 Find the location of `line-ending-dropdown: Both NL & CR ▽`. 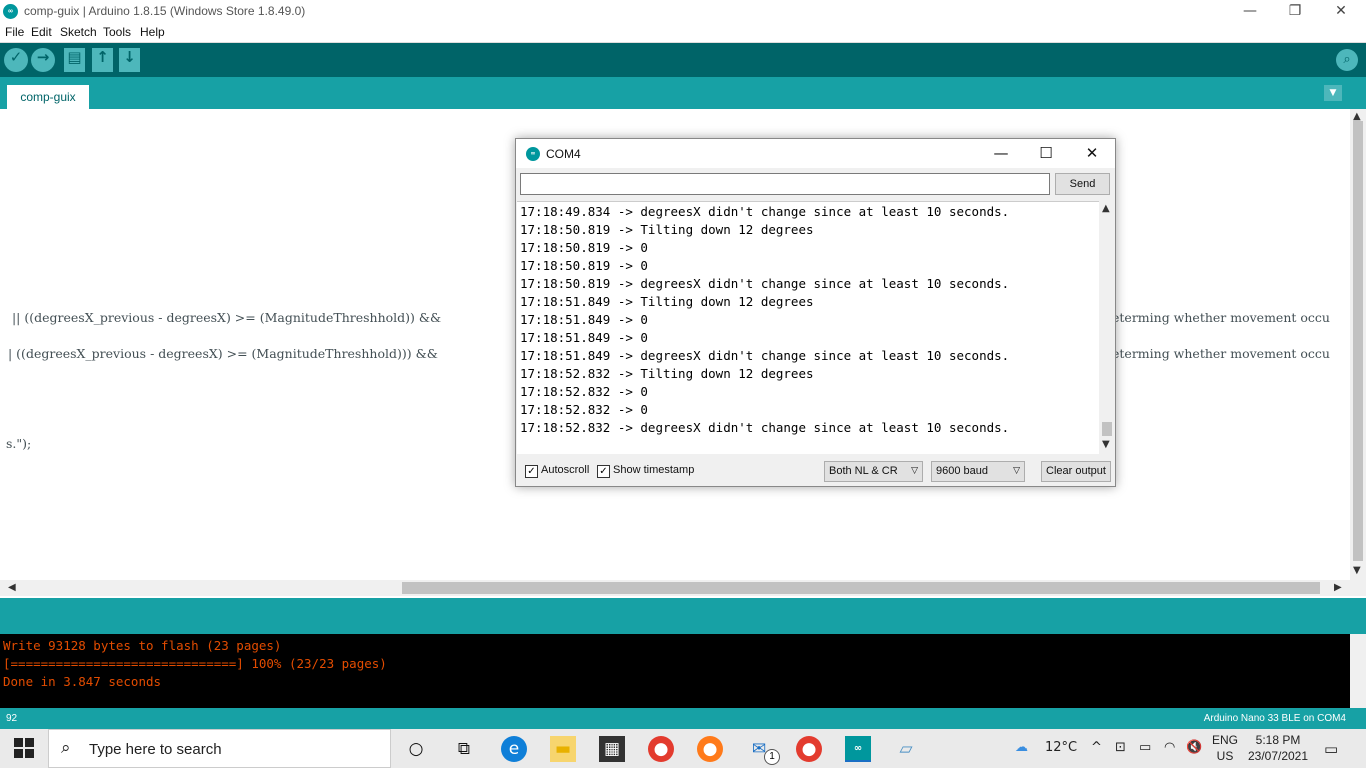

line-ending-dropdown: Both NL & CR ▽ is located at coordinates (873, 471).